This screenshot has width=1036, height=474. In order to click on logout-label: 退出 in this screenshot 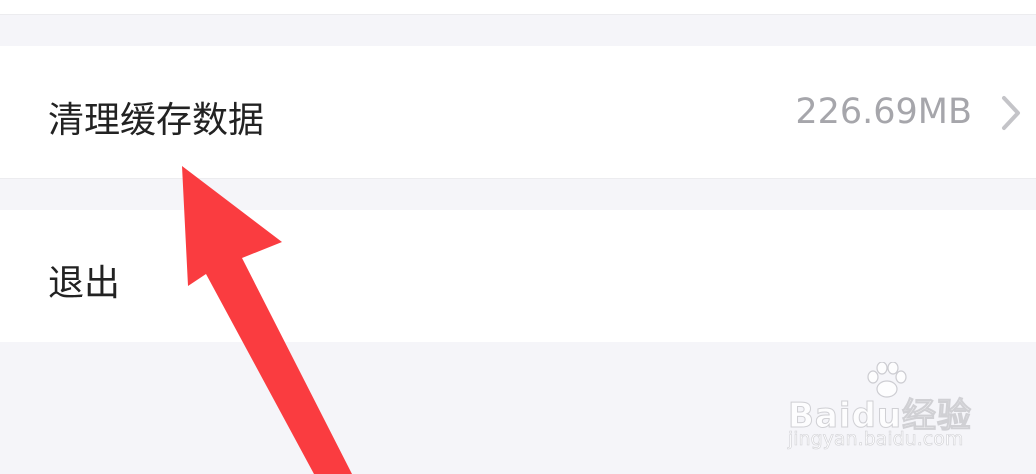, I will do `click(84, 283)`.